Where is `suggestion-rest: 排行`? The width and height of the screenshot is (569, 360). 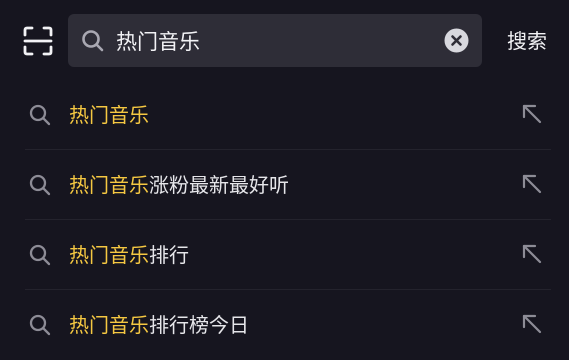
suggestion-rest: 排行 is located at coordinates (169, 255).